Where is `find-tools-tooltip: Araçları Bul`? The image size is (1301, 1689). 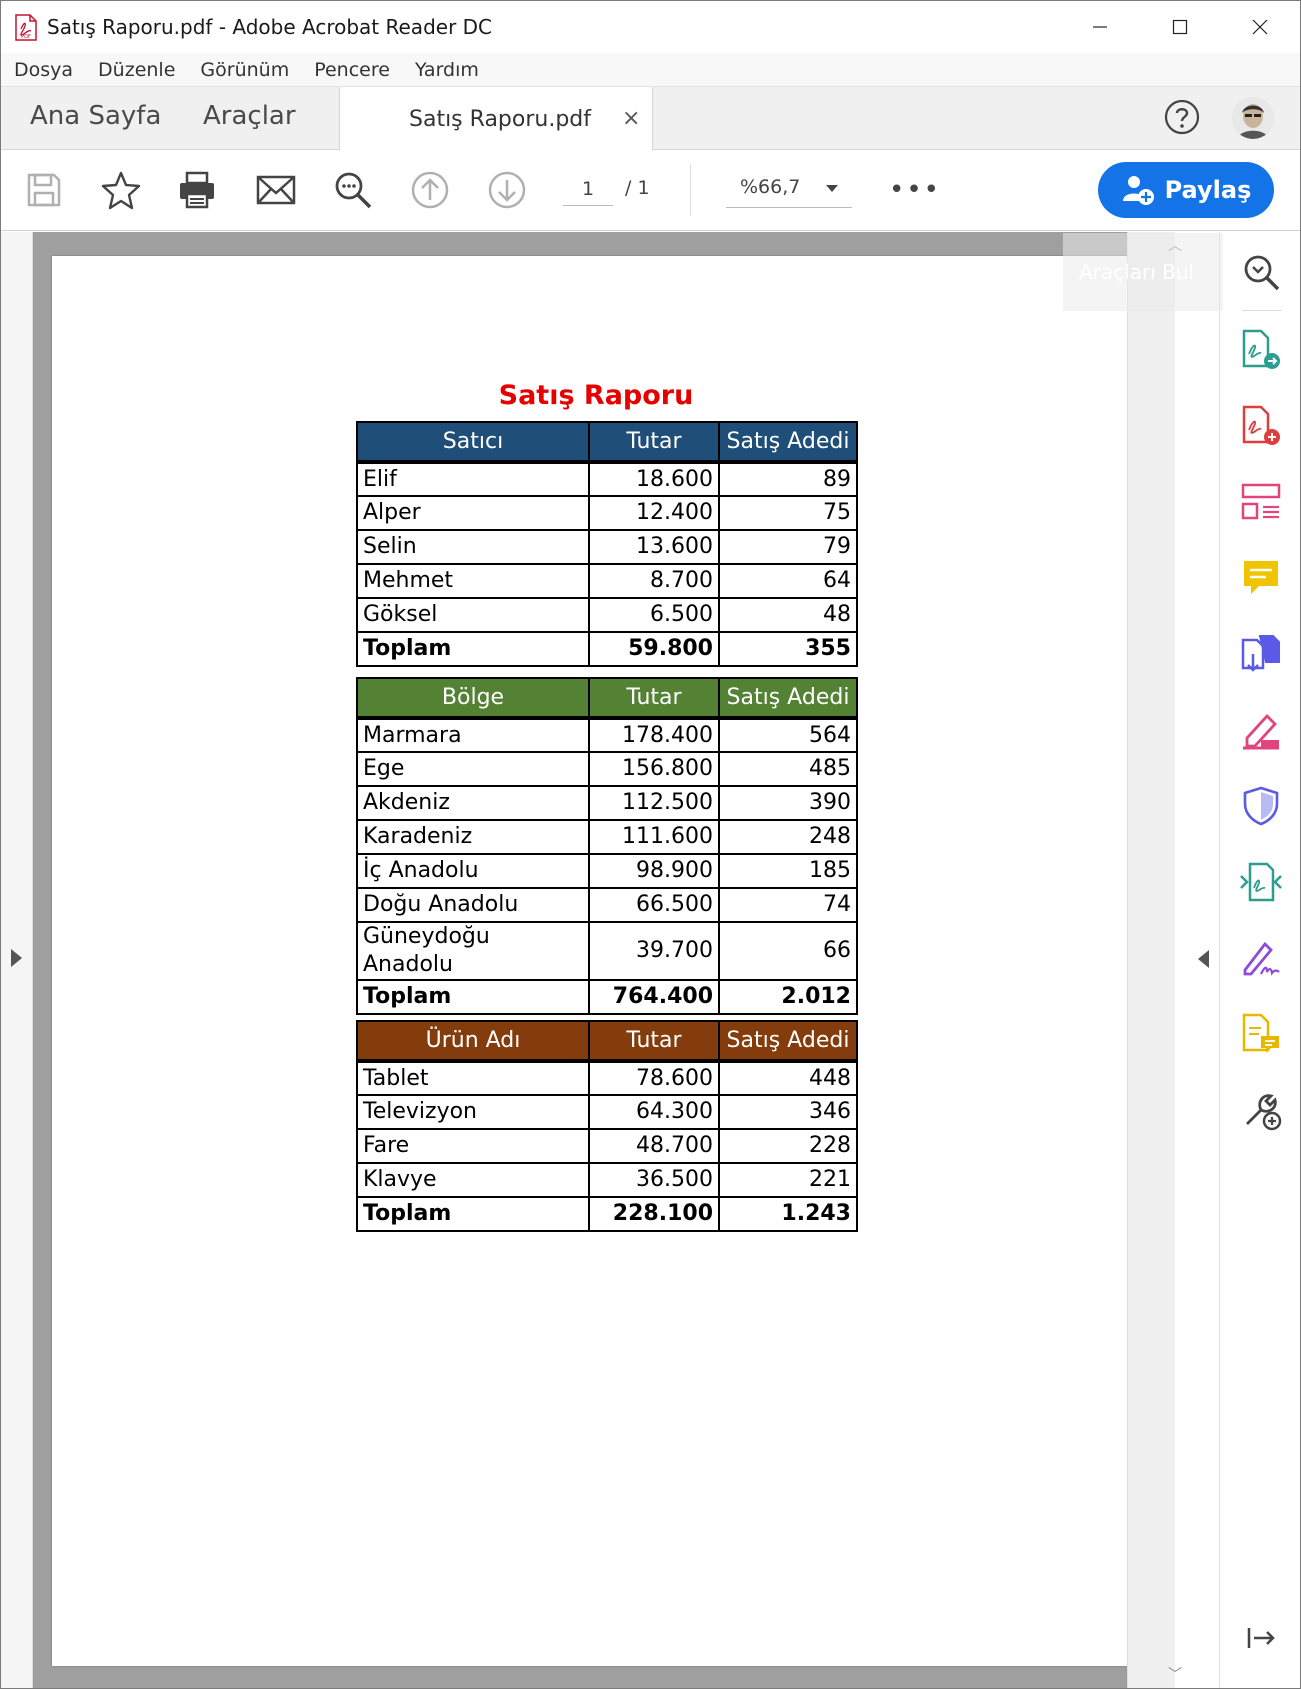 find-tools-tooltip: Araçları Bul is located at coordinates (1143, 272).